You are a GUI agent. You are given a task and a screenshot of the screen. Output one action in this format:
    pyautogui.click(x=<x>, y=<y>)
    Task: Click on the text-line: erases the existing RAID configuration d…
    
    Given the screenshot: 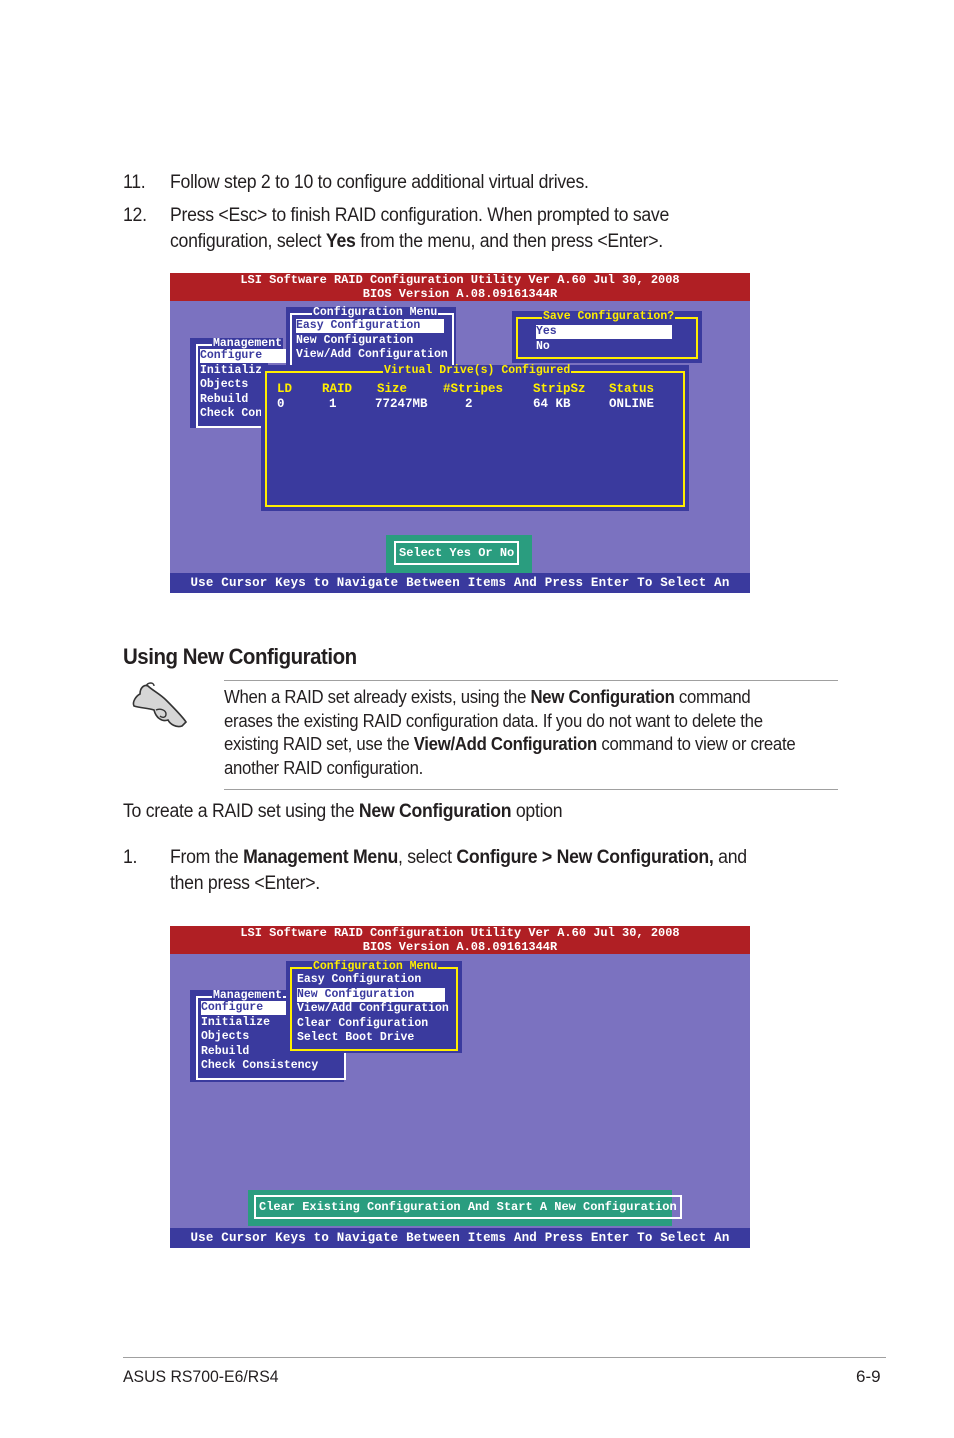 What is the action you would take?
    pyautogui.click(x=493, y=720)
    